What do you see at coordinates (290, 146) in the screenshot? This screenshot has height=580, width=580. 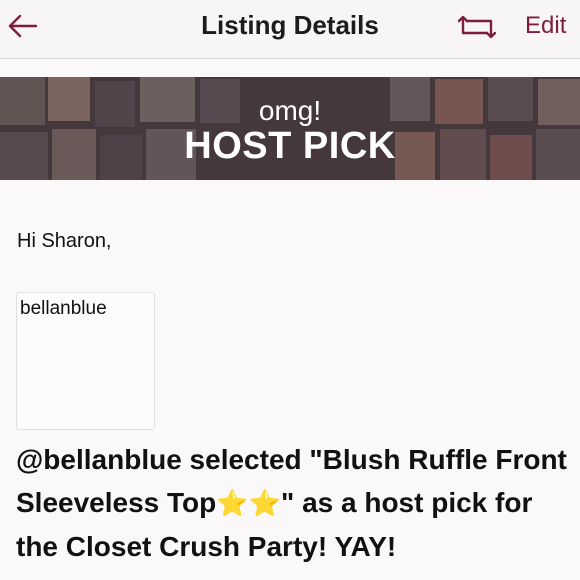 I see `banner-title: HOST PICK` at bounding box center [290, 146].